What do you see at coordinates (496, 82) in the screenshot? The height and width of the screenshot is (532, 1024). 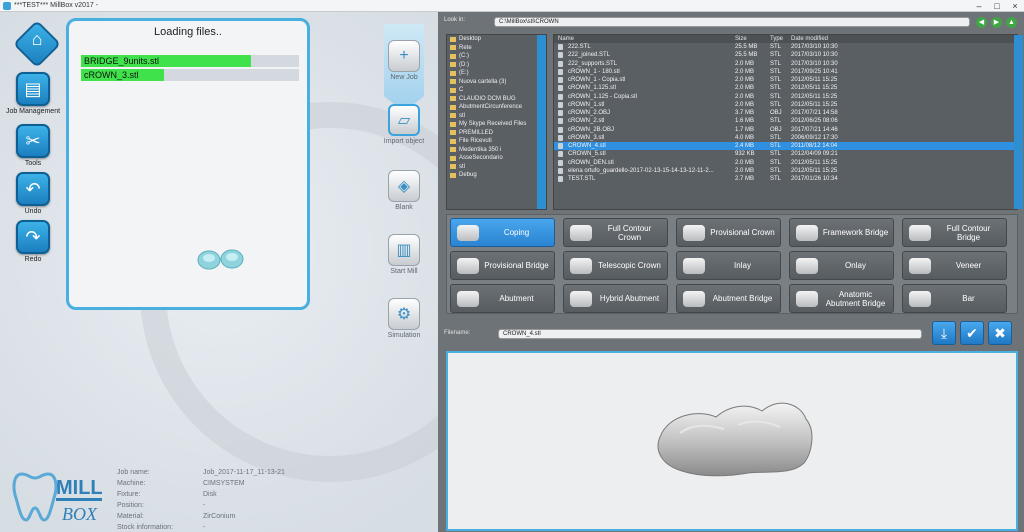 I see `folder-item: Nuova cartella (3)` at bounding box center [496, 82].